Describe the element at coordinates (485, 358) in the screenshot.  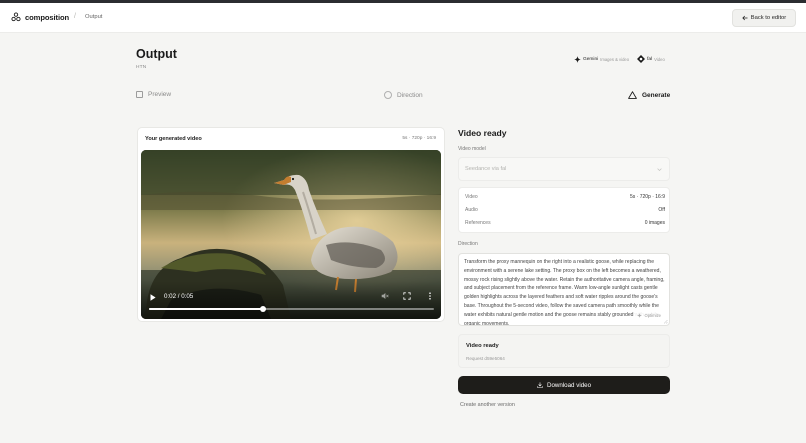
I see `request-id: Request d59e5064` at that location.